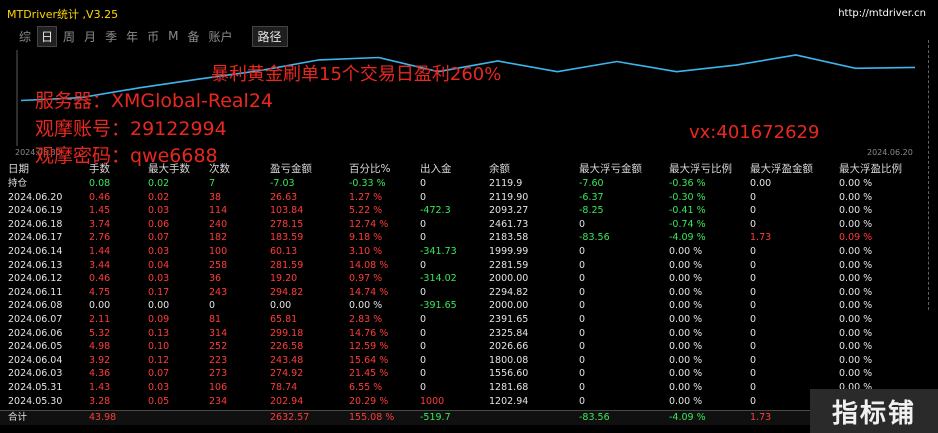 The image size is (938, 433). Describe the element at coordinates (509, 374) in the screenshot. I see `table-cell: 1556.60` at that location.